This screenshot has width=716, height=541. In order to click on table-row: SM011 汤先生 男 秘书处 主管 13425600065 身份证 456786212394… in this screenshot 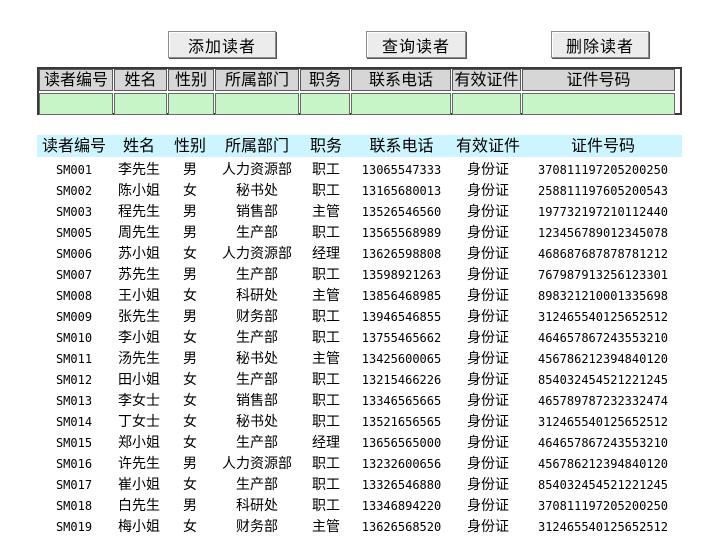, I will do `click(359, 359)`.